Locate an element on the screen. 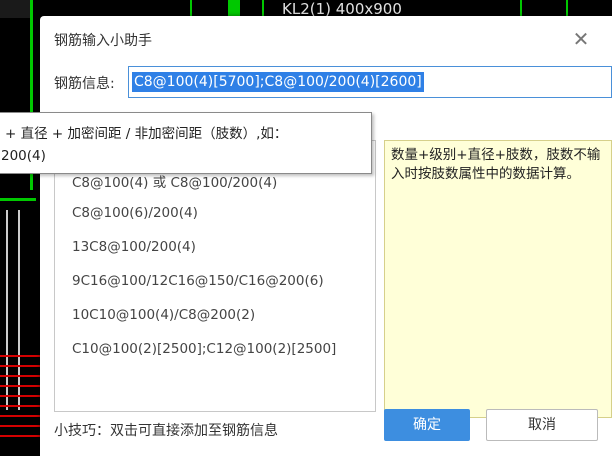  rebar-info-value: C8@100(4)[5700];C8@100/200(4)[2600] is located at coordinates (278, 82).